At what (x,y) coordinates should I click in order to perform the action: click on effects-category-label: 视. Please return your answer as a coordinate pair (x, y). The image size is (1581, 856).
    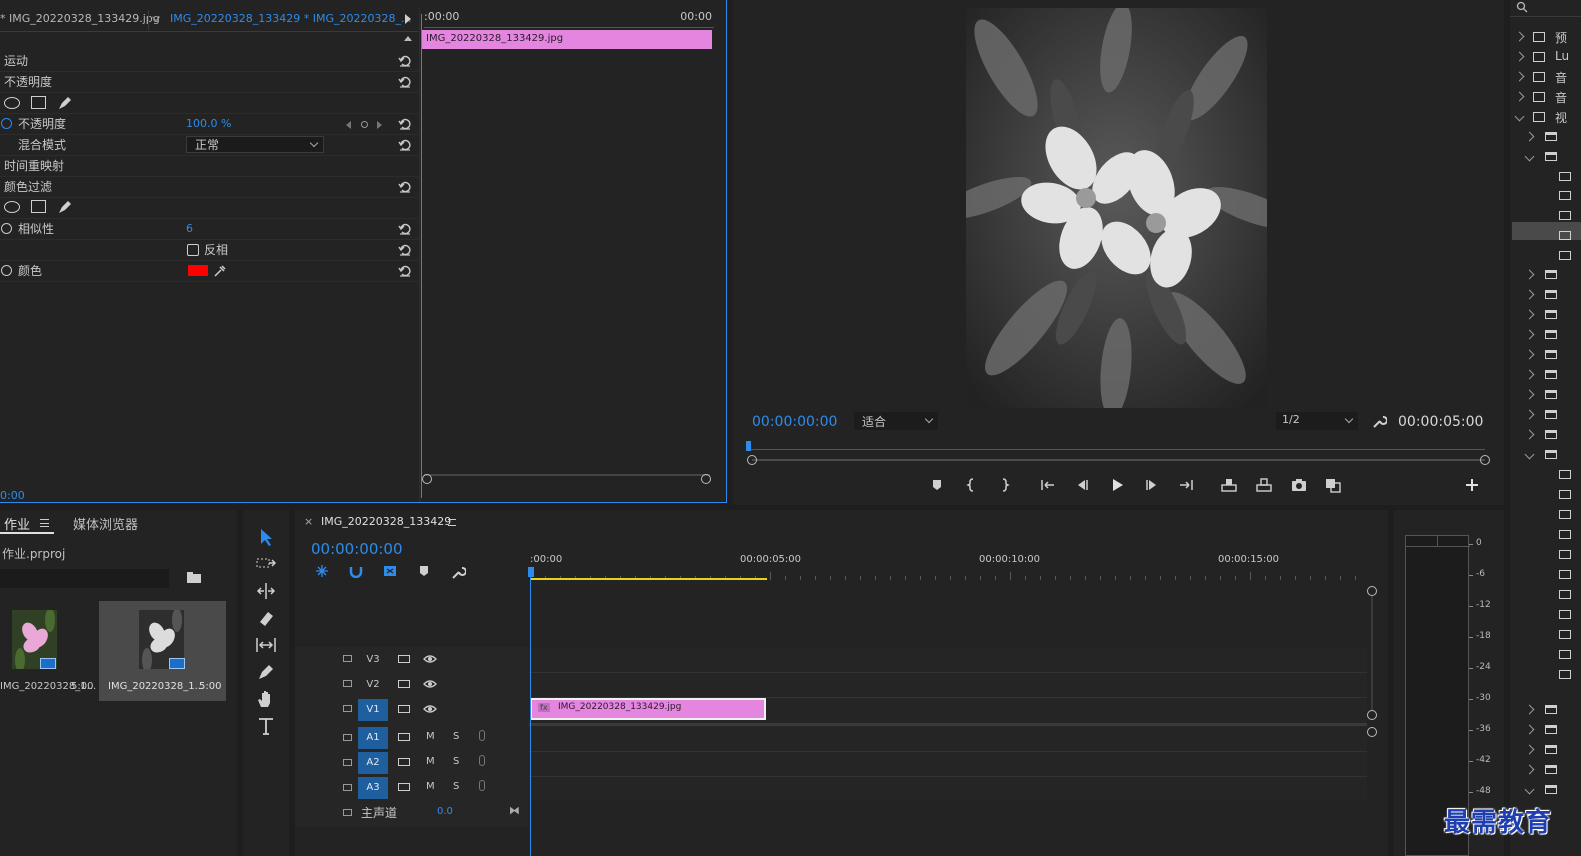
    Looking at the image, I should click on (1561, 117).